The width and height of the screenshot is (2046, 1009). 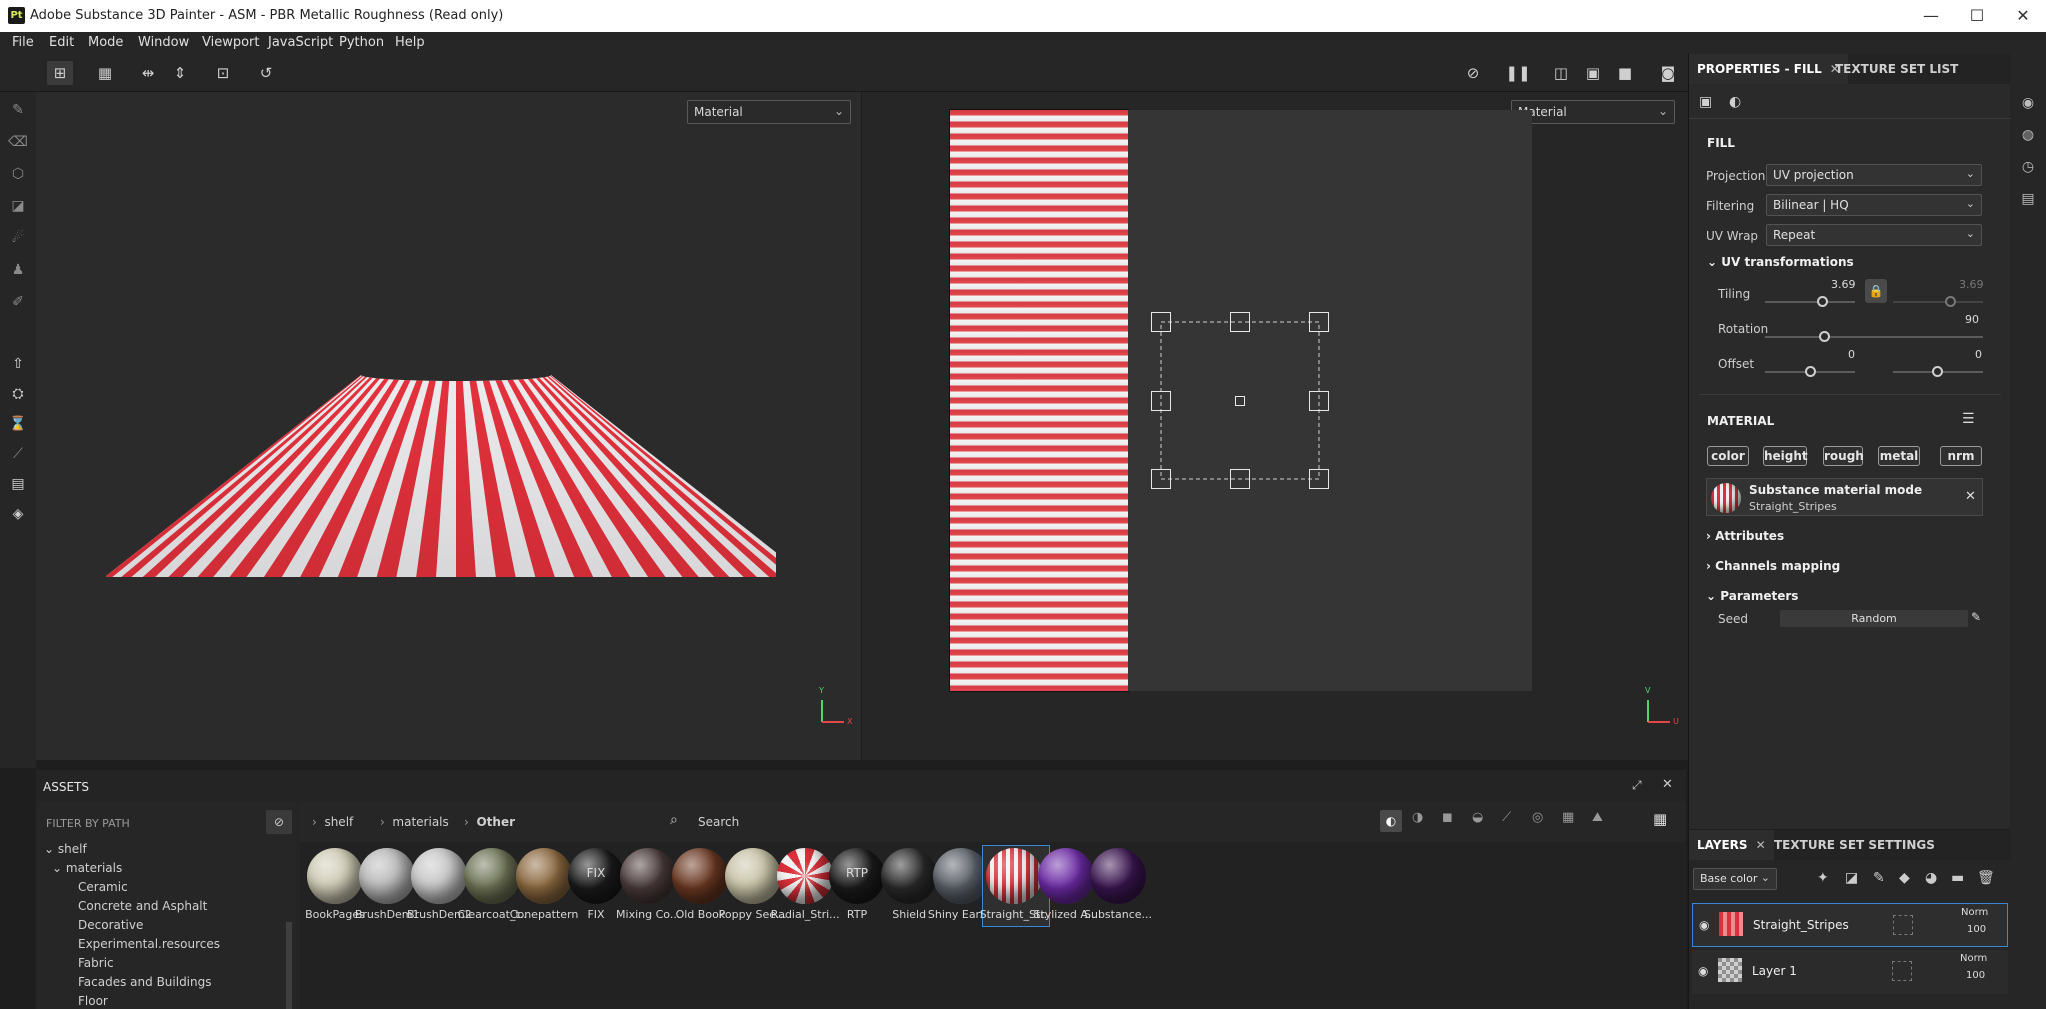 What do you see at coordinates (1780, 262) in the screenshot?
I see `uv-transformations-header: ⌄ UV transformations` at bounding box center [1780, 262].